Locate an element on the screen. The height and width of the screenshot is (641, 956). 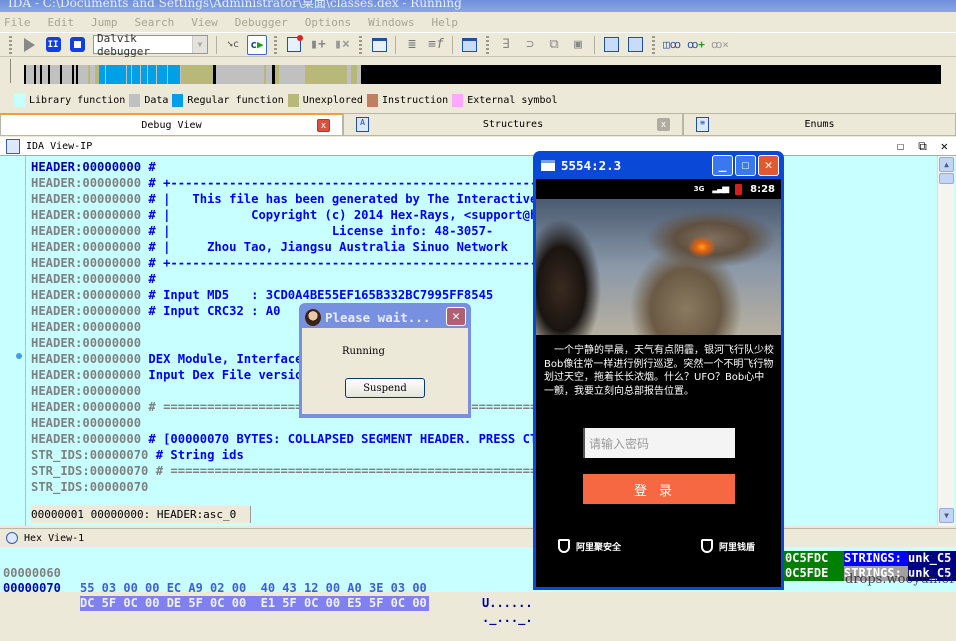
password-input: 请输入密码 is located at coordinates (659, 443).